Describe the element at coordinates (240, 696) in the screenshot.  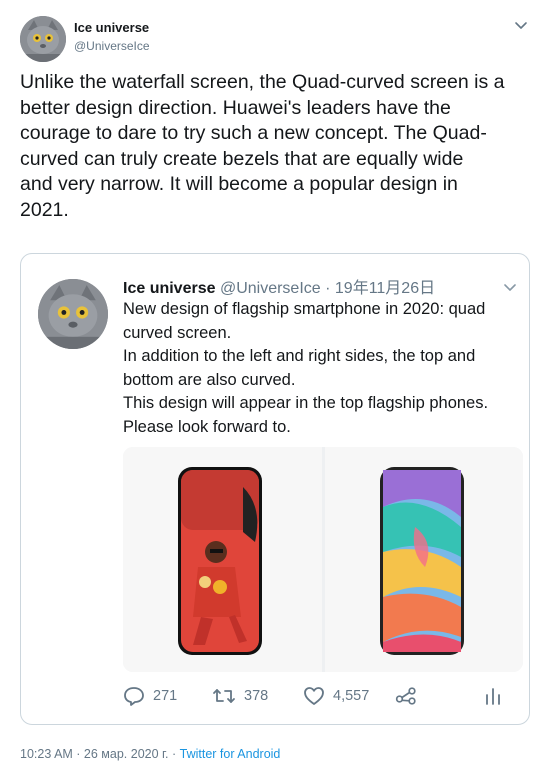
I see `retweet-button: 378` at that location.